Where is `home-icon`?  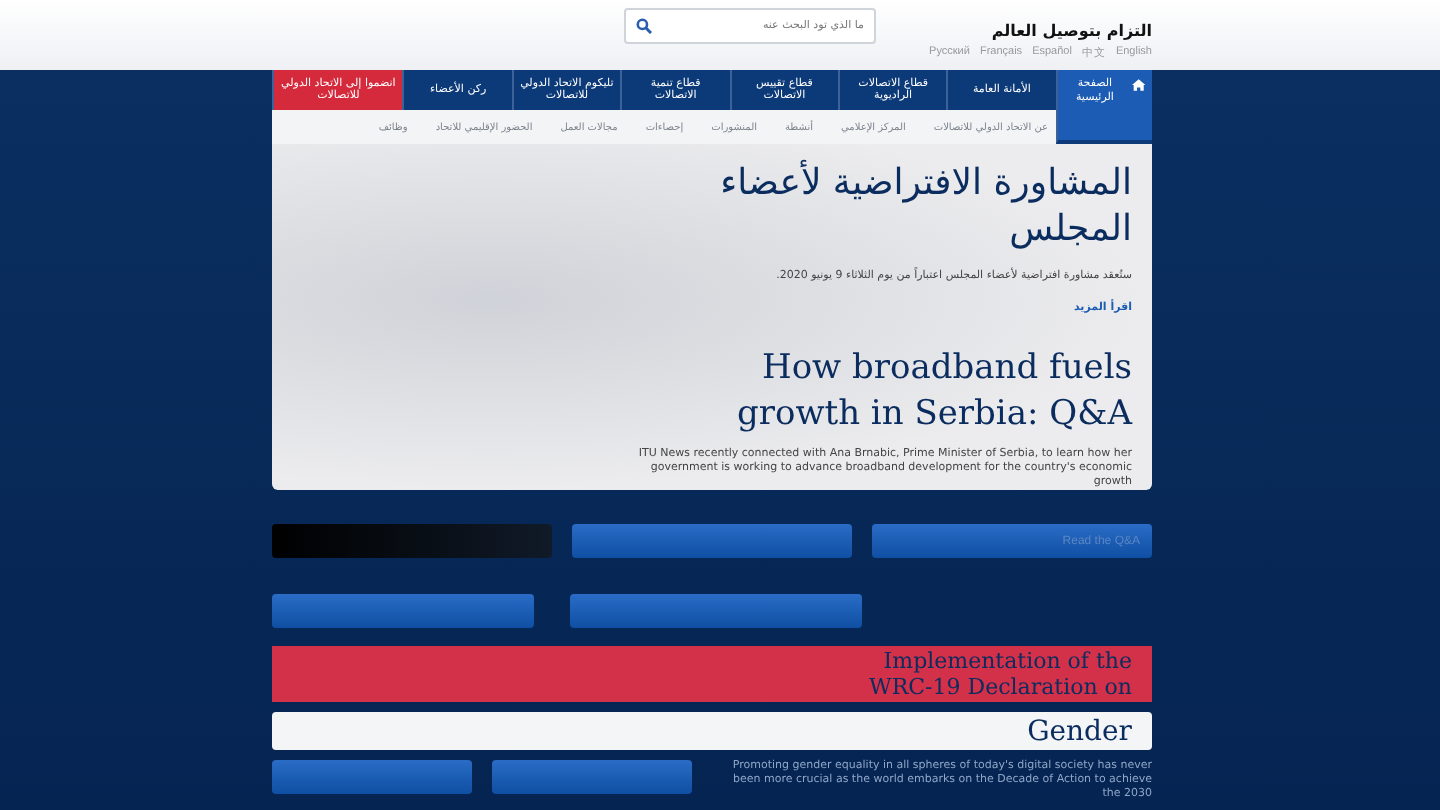
home-icon is located at coordinates (1139, 85).